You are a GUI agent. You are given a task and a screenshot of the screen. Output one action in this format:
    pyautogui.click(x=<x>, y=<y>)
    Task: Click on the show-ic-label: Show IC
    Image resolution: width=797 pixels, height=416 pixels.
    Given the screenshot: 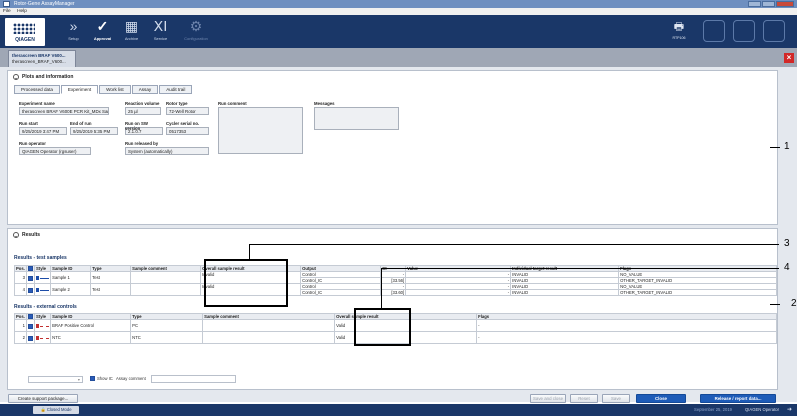 What is the action you would take?
    pyautogui.click(x=105, y=378)
    